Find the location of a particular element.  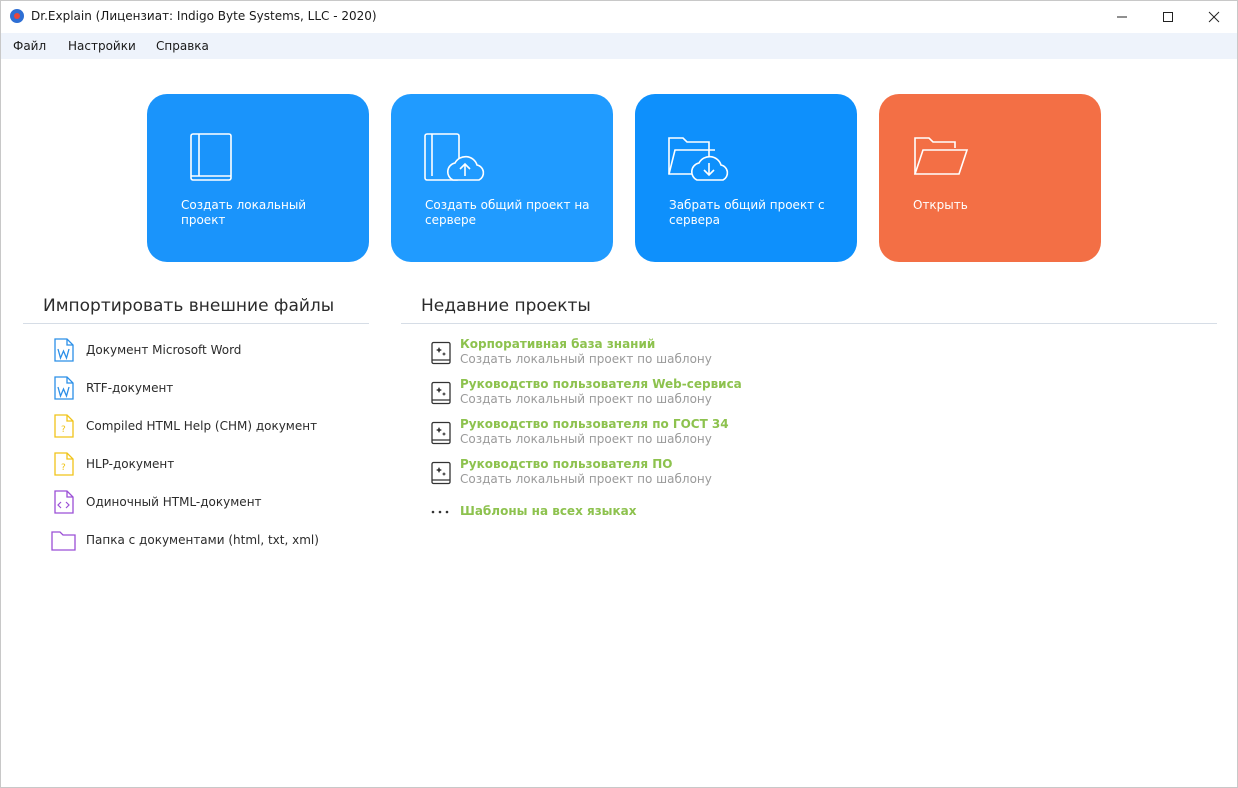

fetch-shared-project-tile: Забрать общий проект с сервера is located at coordinates (746, 178).